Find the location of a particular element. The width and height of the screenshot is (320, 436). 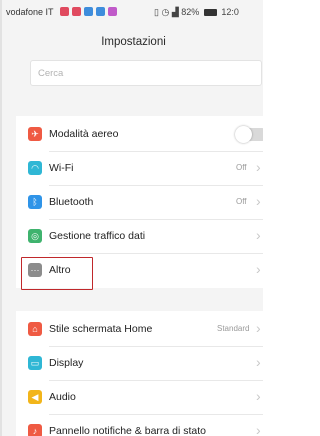

setting-notifications: ♪ Pannello notifiche & barra di stato › is located at coordinates (139, 425).